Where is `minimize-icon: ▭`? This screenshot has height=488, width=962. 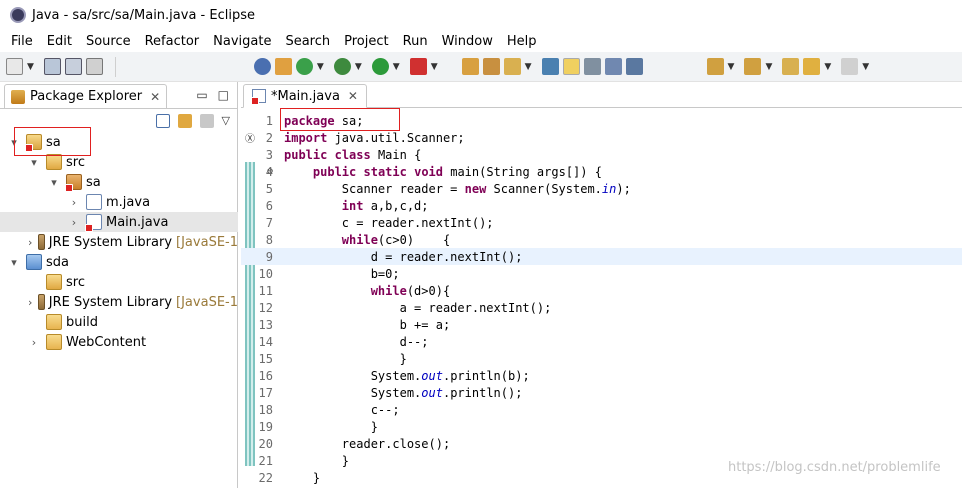
minimize-icon: ▭ is located at coordinates (201, 95).